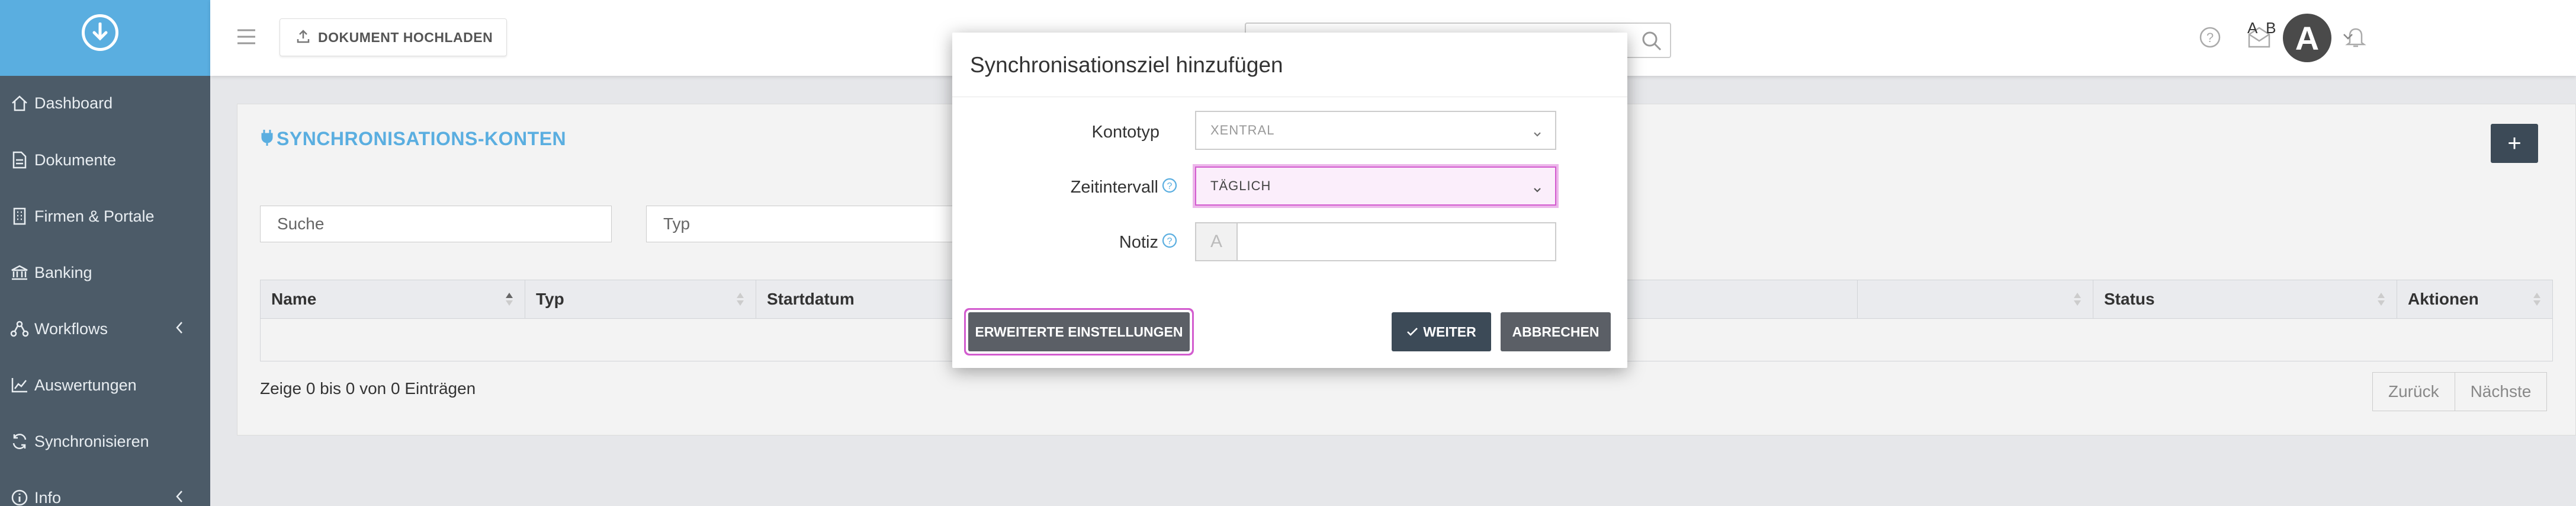 This screenshot has width=2576, height=506. I want to click on card-title: SYNCHRONISATIONS-KONTEN, so click(413, 139).